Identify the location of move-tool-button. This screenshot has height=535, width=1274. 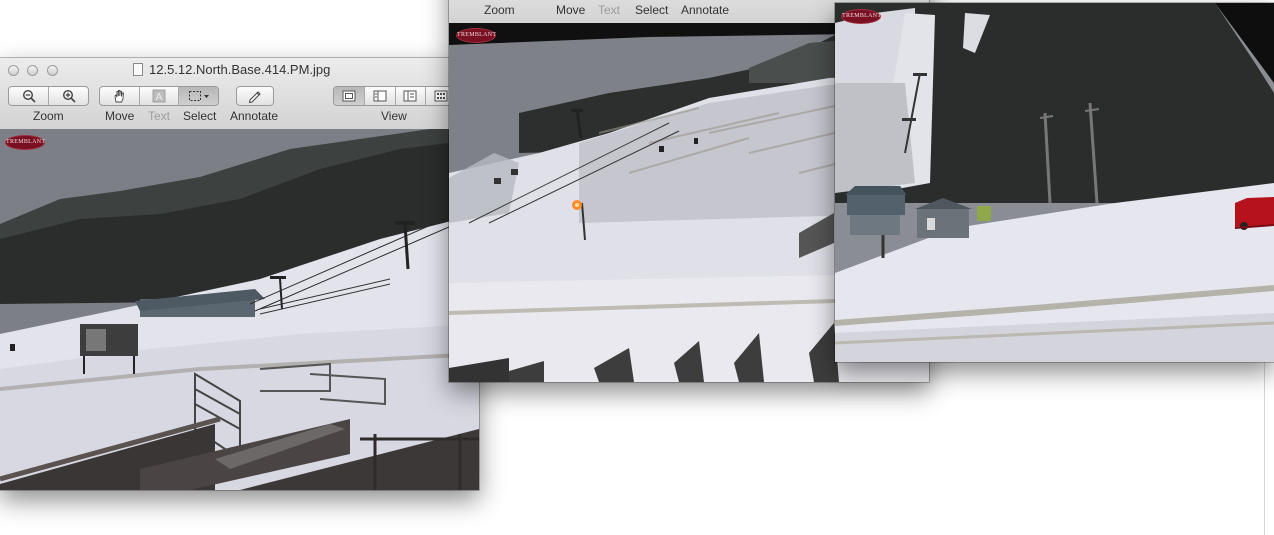
(120, 96).